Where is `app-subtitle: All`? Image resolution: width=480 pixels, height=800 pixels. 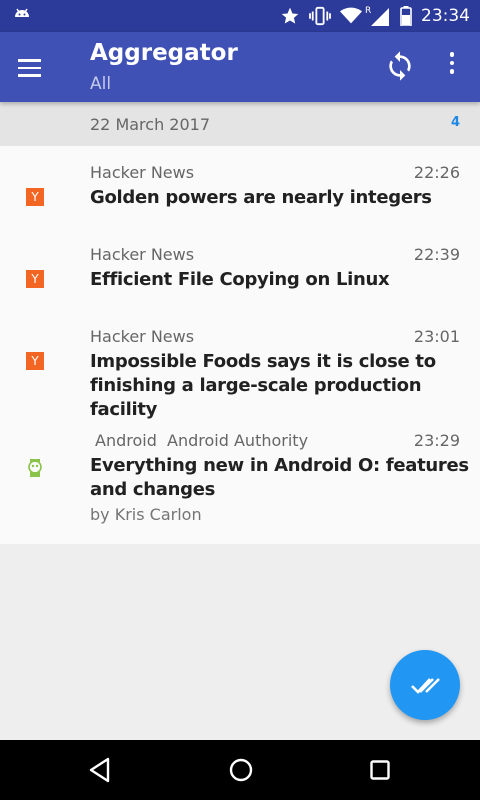 app-subtitle: All is located at coordinates (101, 84).